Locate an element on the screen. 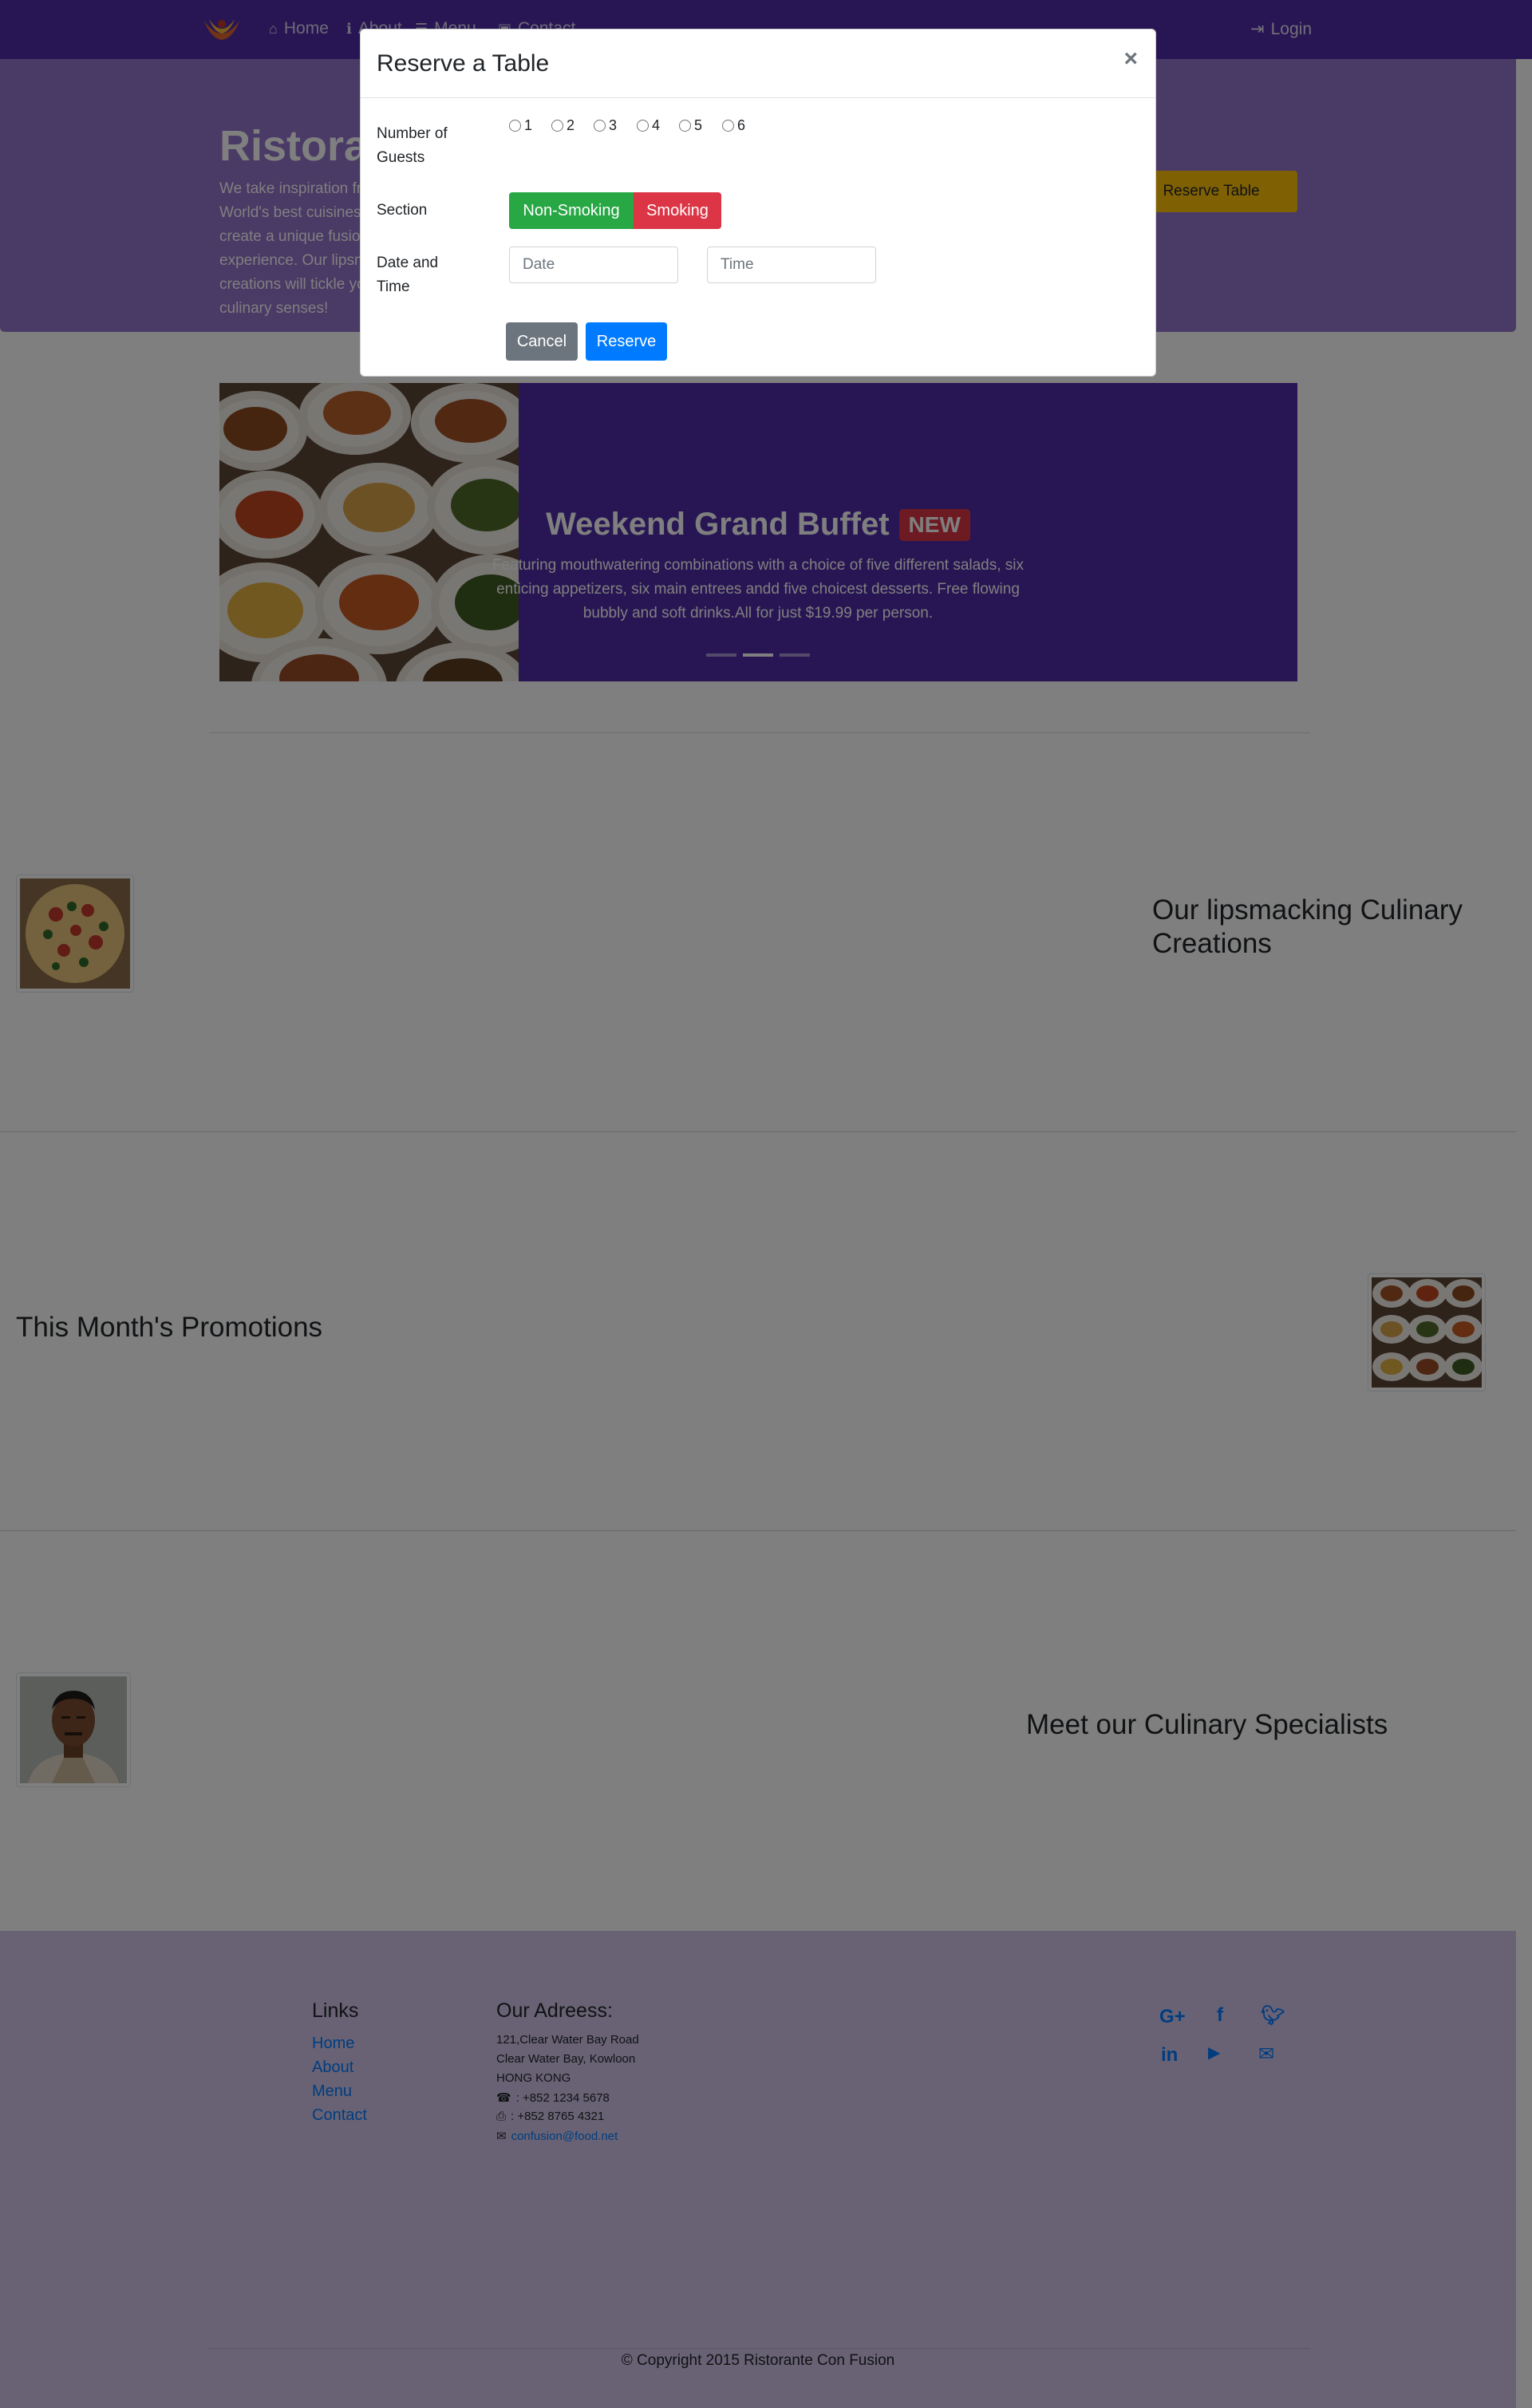 The width and height of the screenshot is (1532, 2408). guest-option-label: 5 is located at coordinates (699, 125).